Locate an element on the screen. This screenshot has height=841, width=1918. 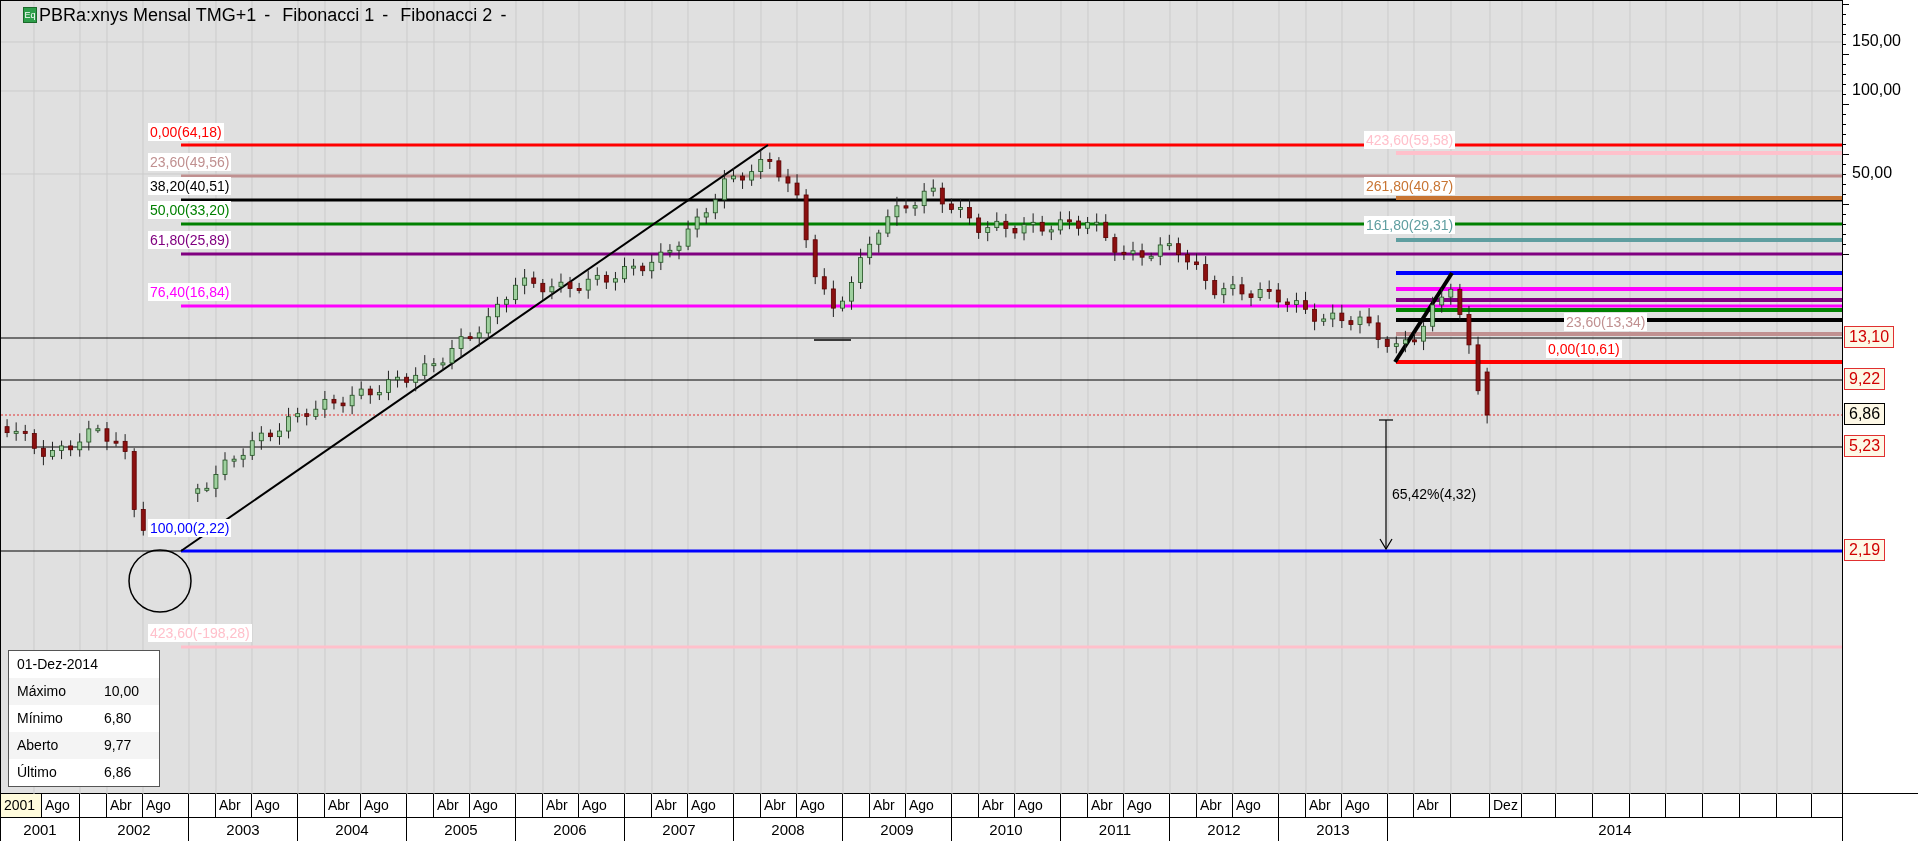
month-label: Dez is located at coordinates (1506, 805).